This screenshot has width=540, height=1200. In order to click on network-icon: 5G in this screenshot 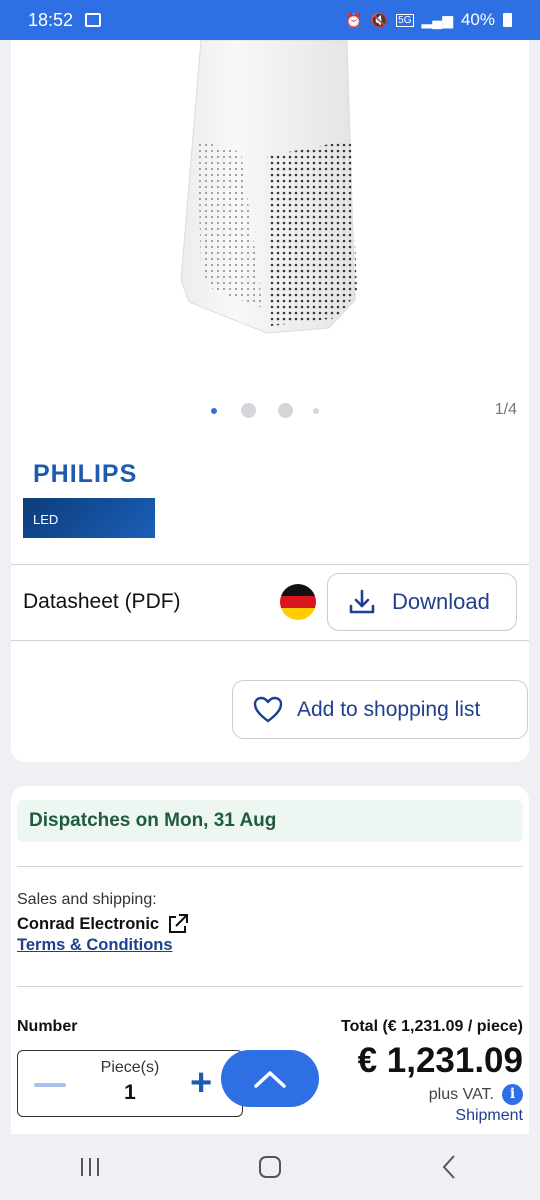, I will do `click(405, 20)`.